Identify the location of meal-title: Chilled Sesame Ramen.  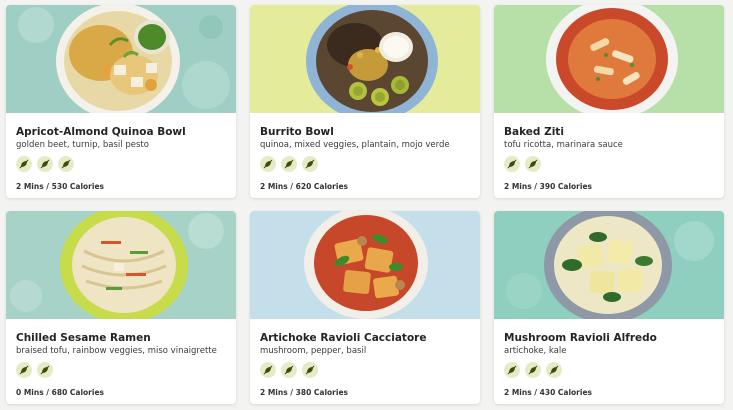
(83, 338).